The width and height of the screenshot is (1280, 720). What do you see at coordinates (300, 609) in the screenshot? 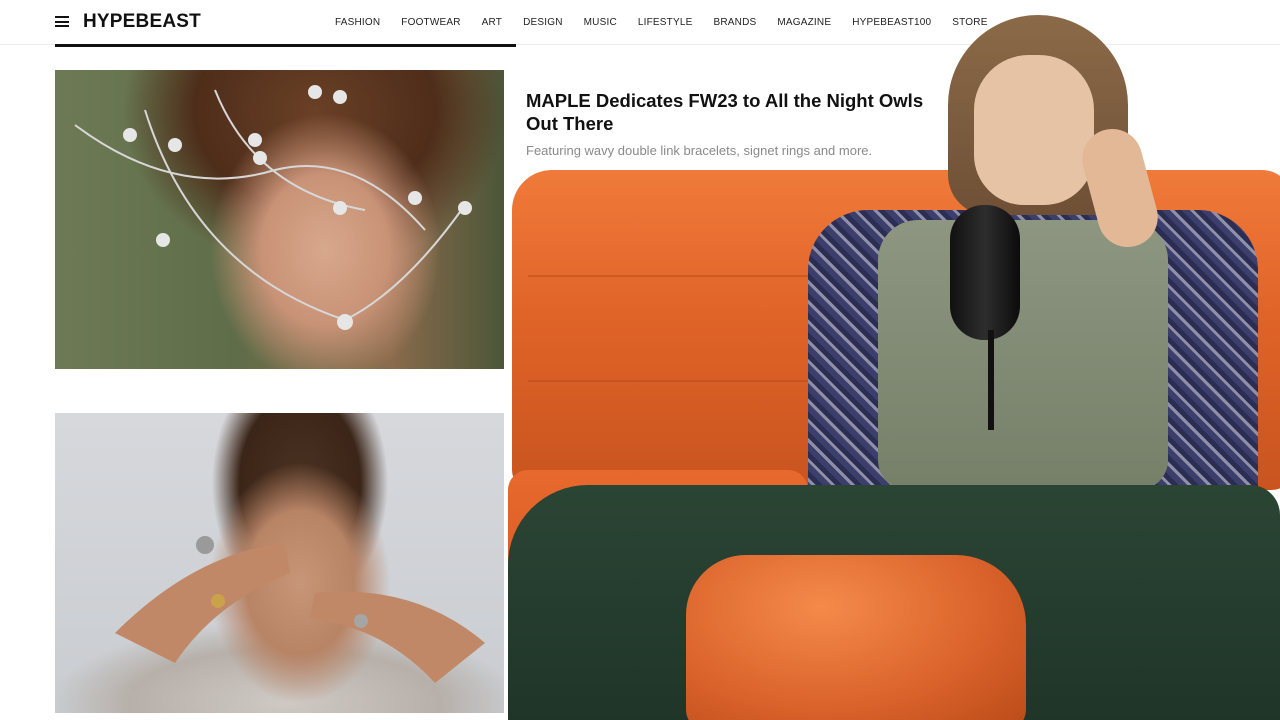
I see `hands-overlay` at bounding box center [300, 609].